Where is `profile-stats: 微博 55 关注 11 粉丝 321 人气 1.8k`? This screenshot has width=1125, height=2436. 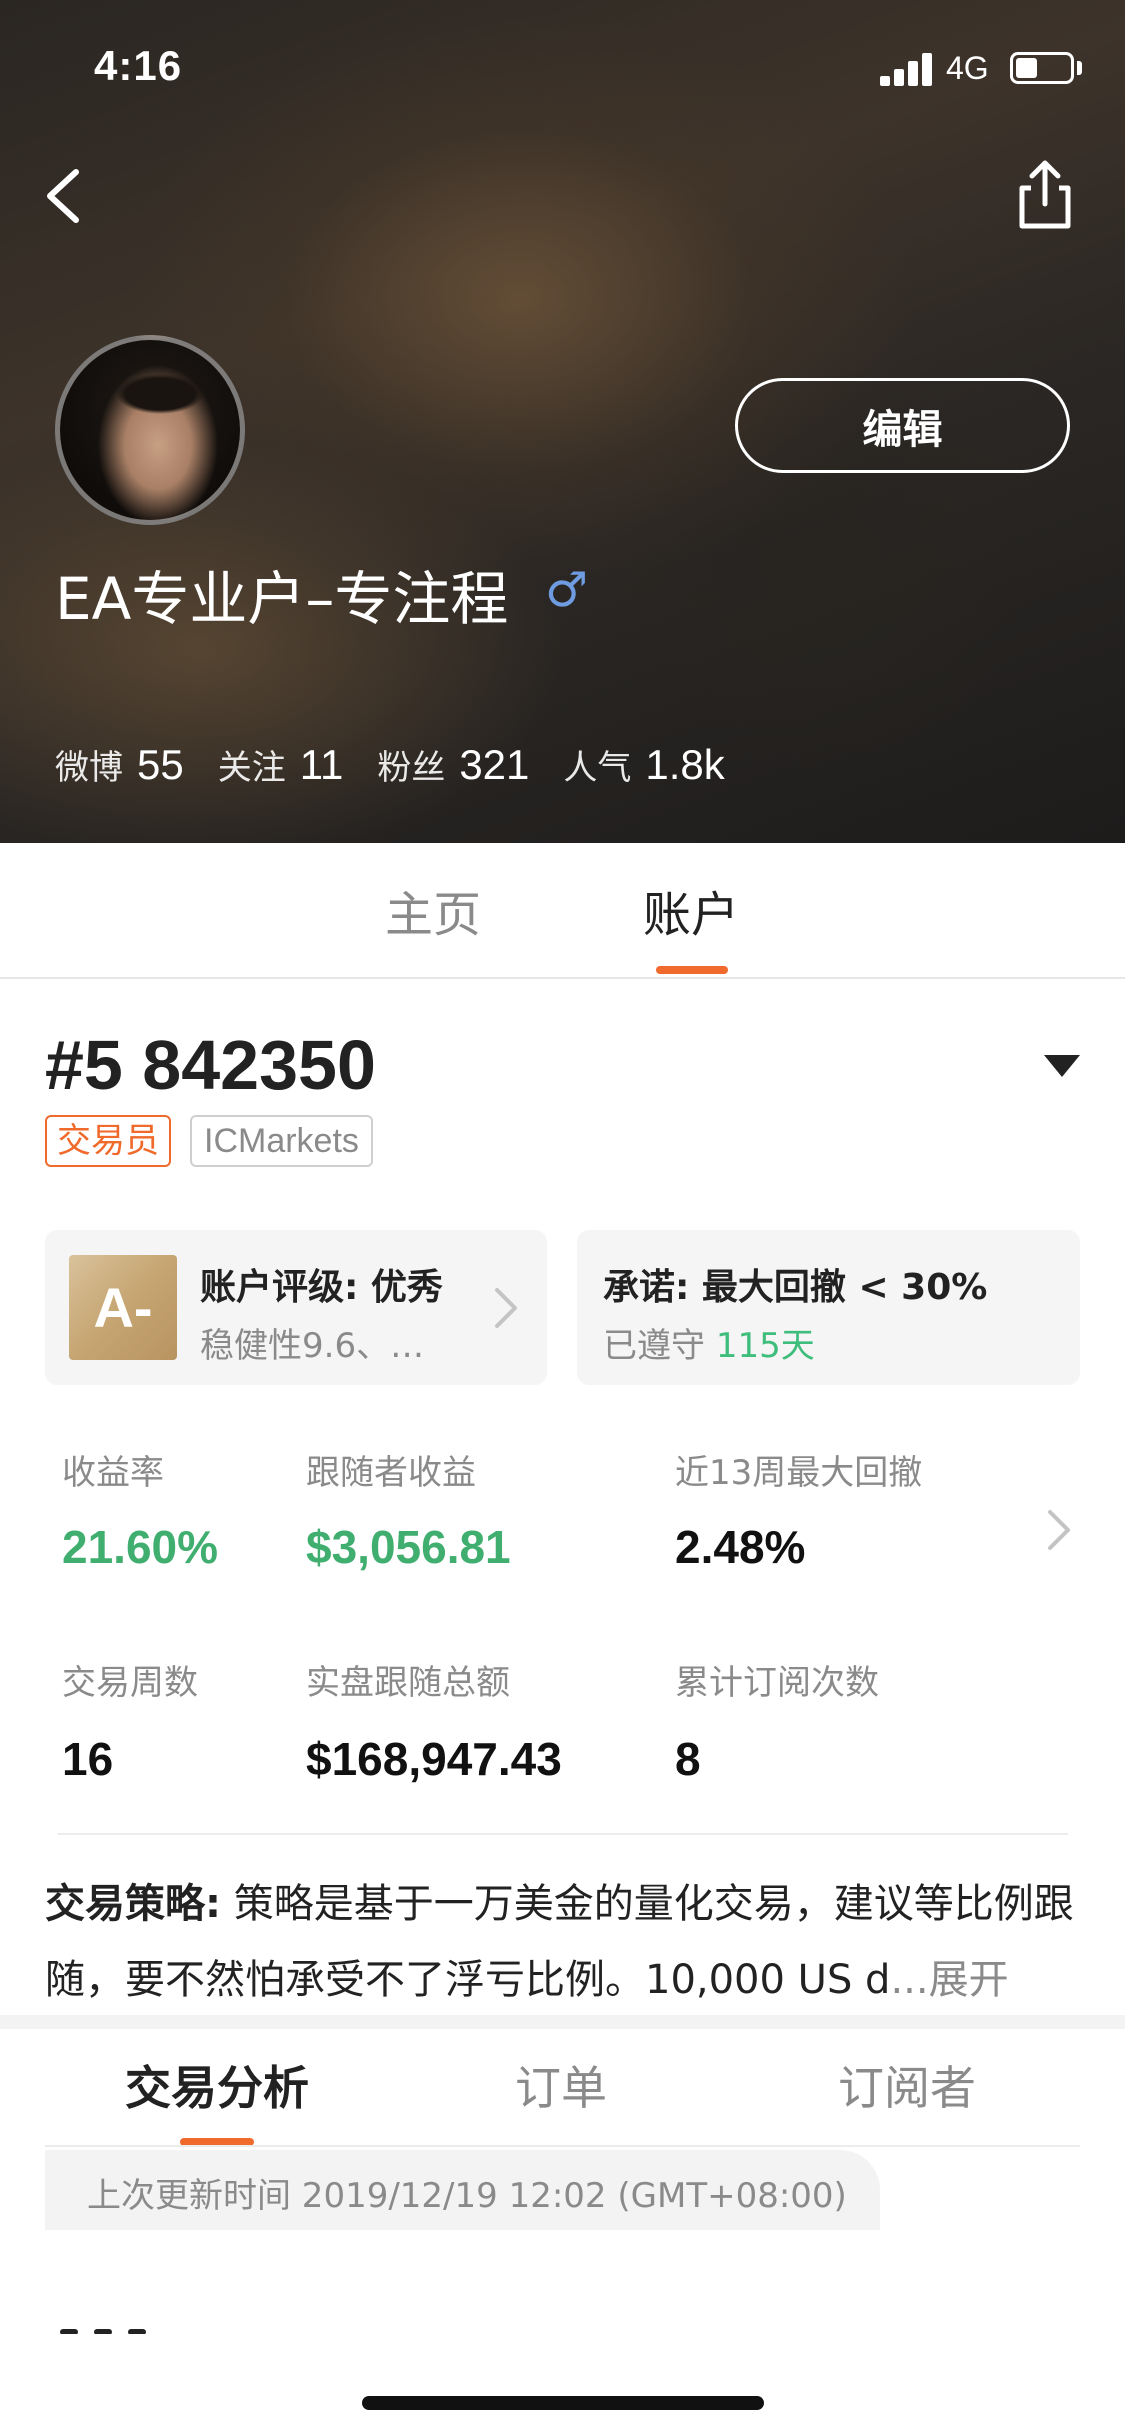
profile-stats: 微博 55 关注 11 粉丝 321 人气 1.8k is located at coordinates (407, 764).